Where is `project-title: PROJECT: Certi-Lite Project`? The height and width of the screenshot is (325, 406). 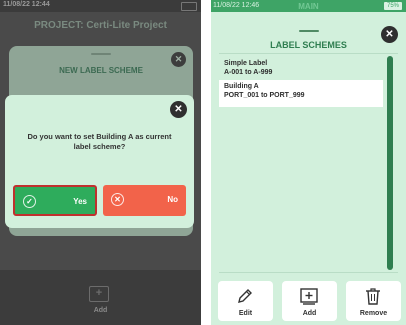
project-title: PROJECT: Certi-Lite Project is located at coordinates (100, 25).